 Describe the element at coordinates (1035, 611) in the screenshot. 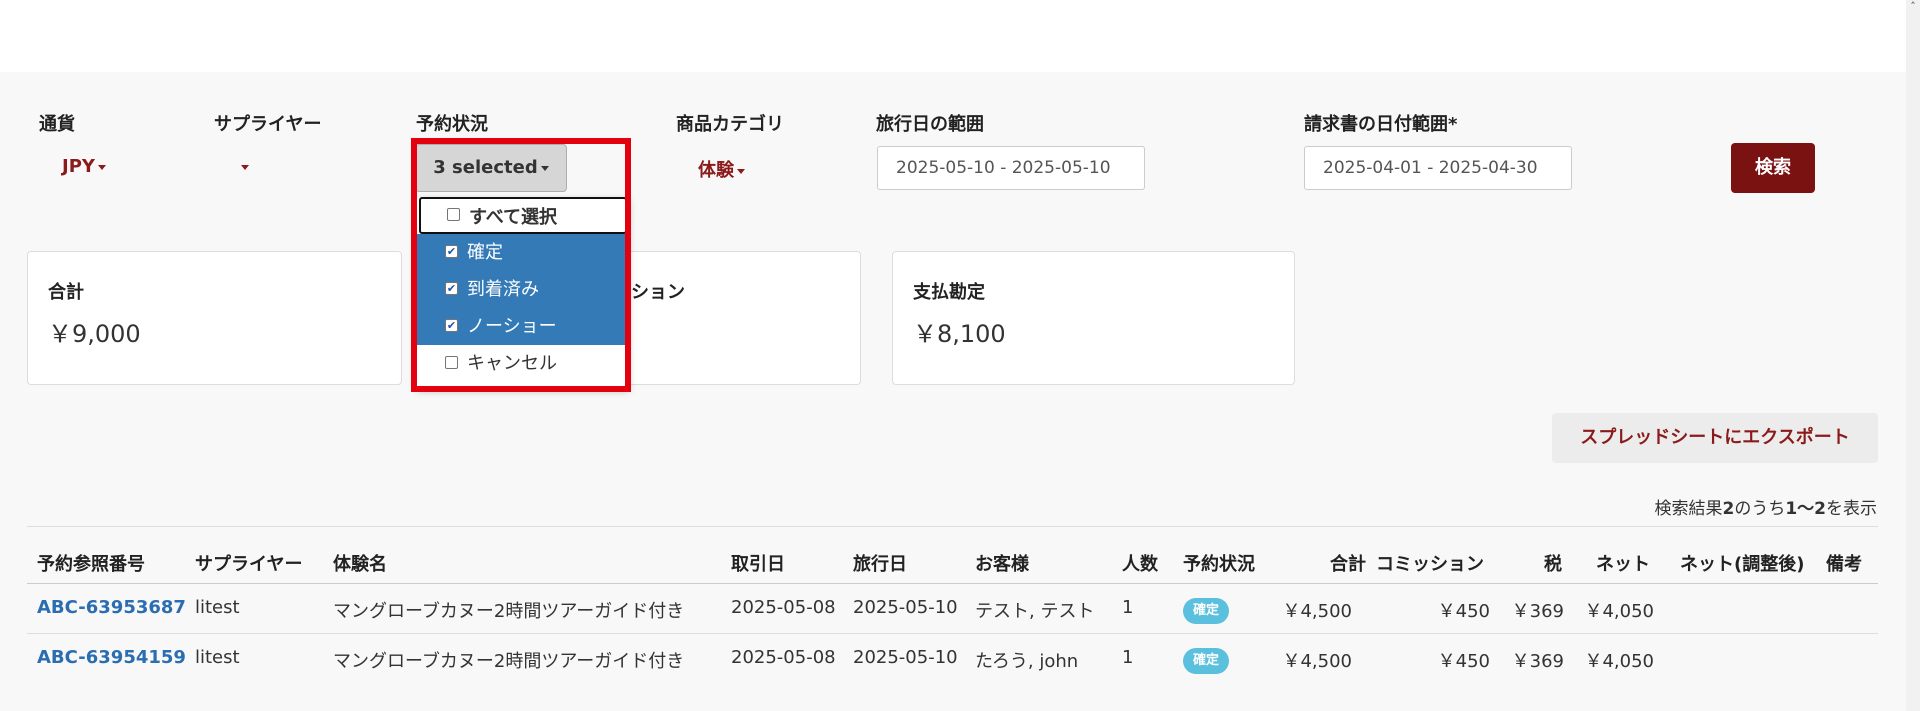

I see `cell-customer: テスト, テスト` at that location.